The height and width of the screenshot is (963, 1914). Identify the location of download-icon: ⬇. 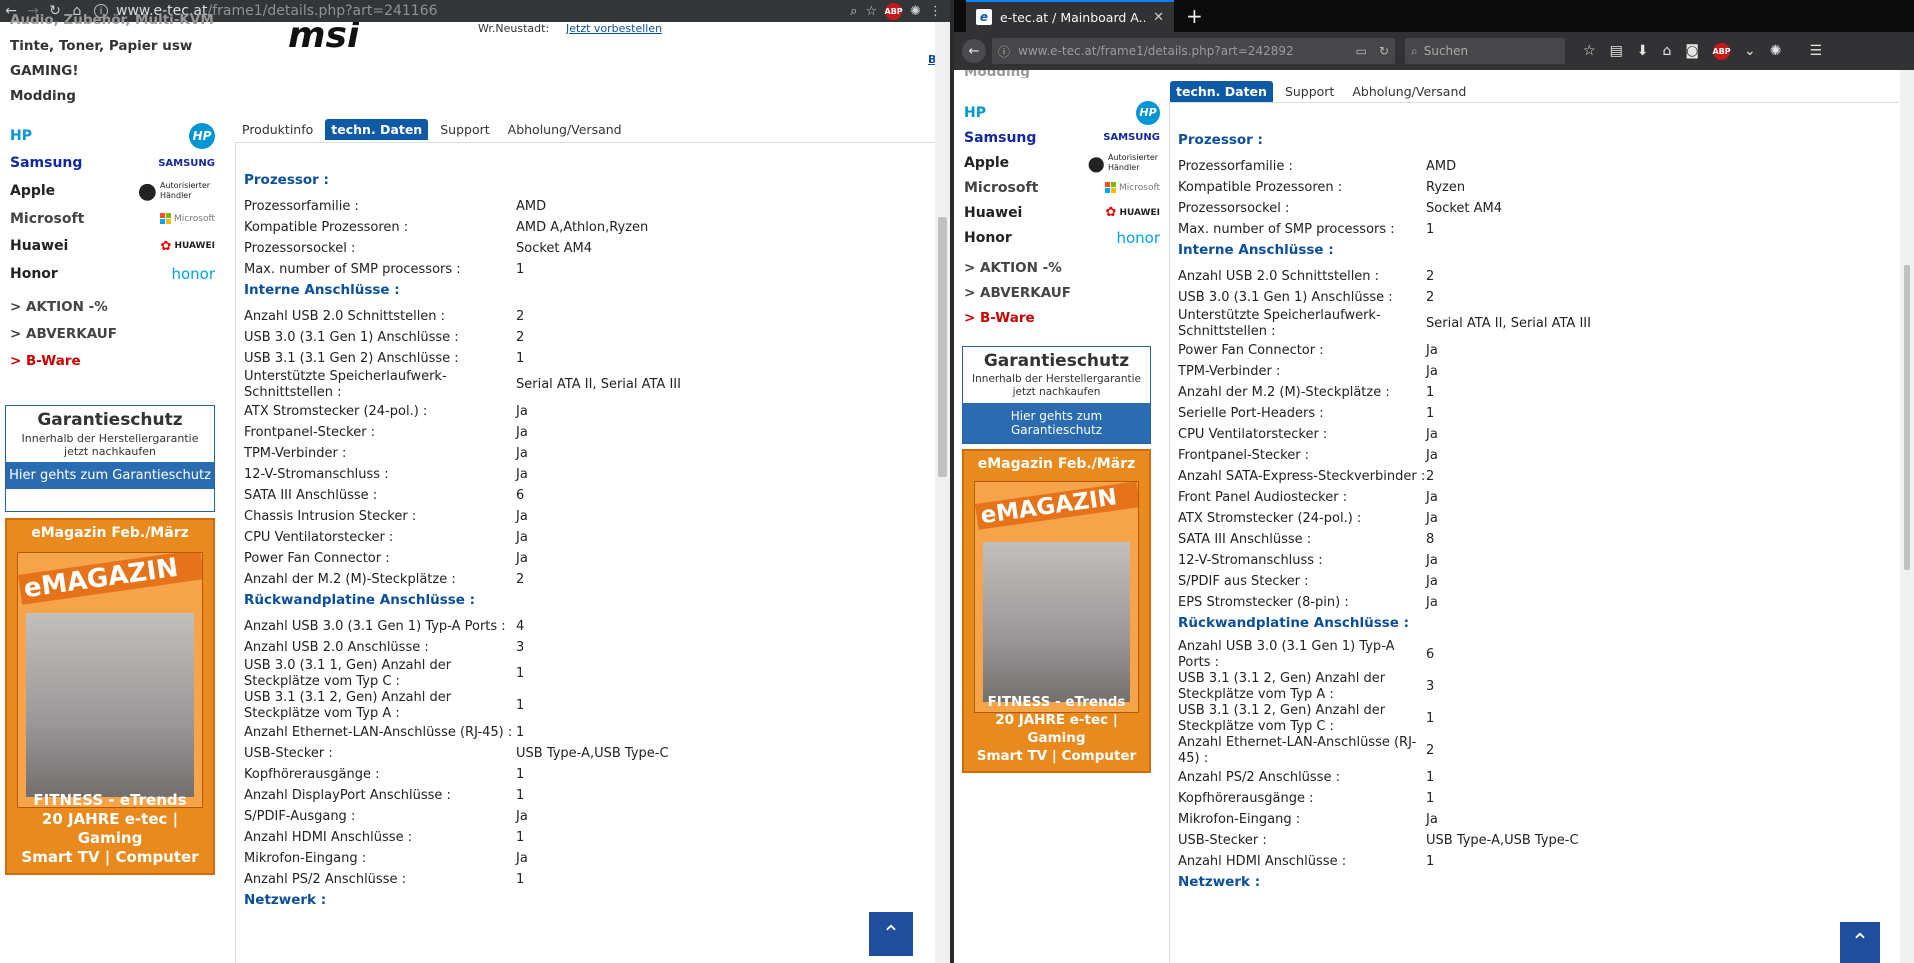
(1643, 51).